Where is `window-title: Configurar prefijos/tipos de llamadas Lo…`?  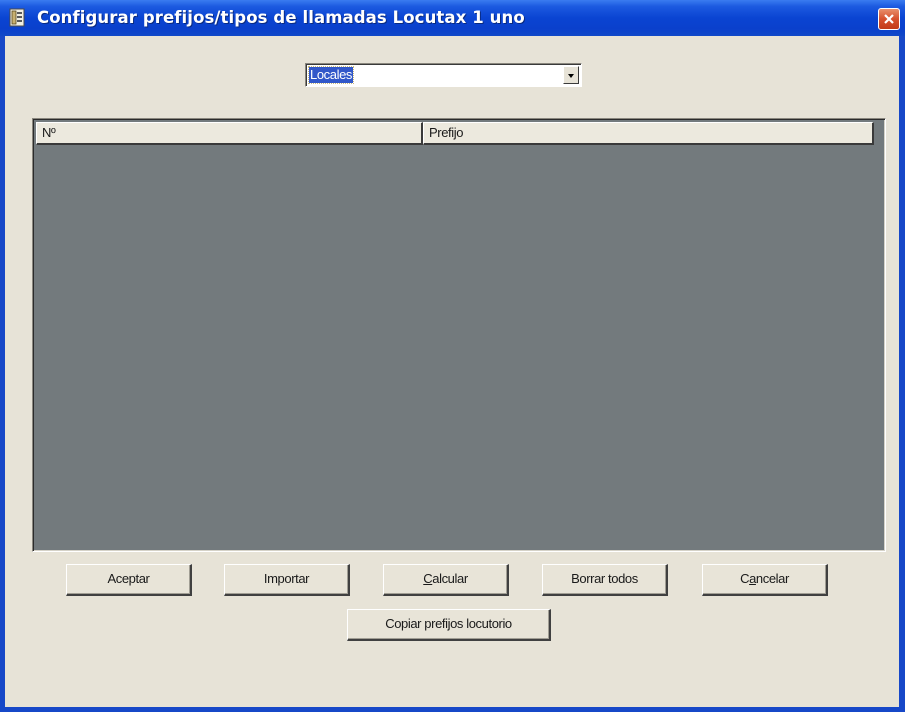 window-title: Configurar prefijos/tipos de llamadas Lo… is located at coordinates (281, 17).